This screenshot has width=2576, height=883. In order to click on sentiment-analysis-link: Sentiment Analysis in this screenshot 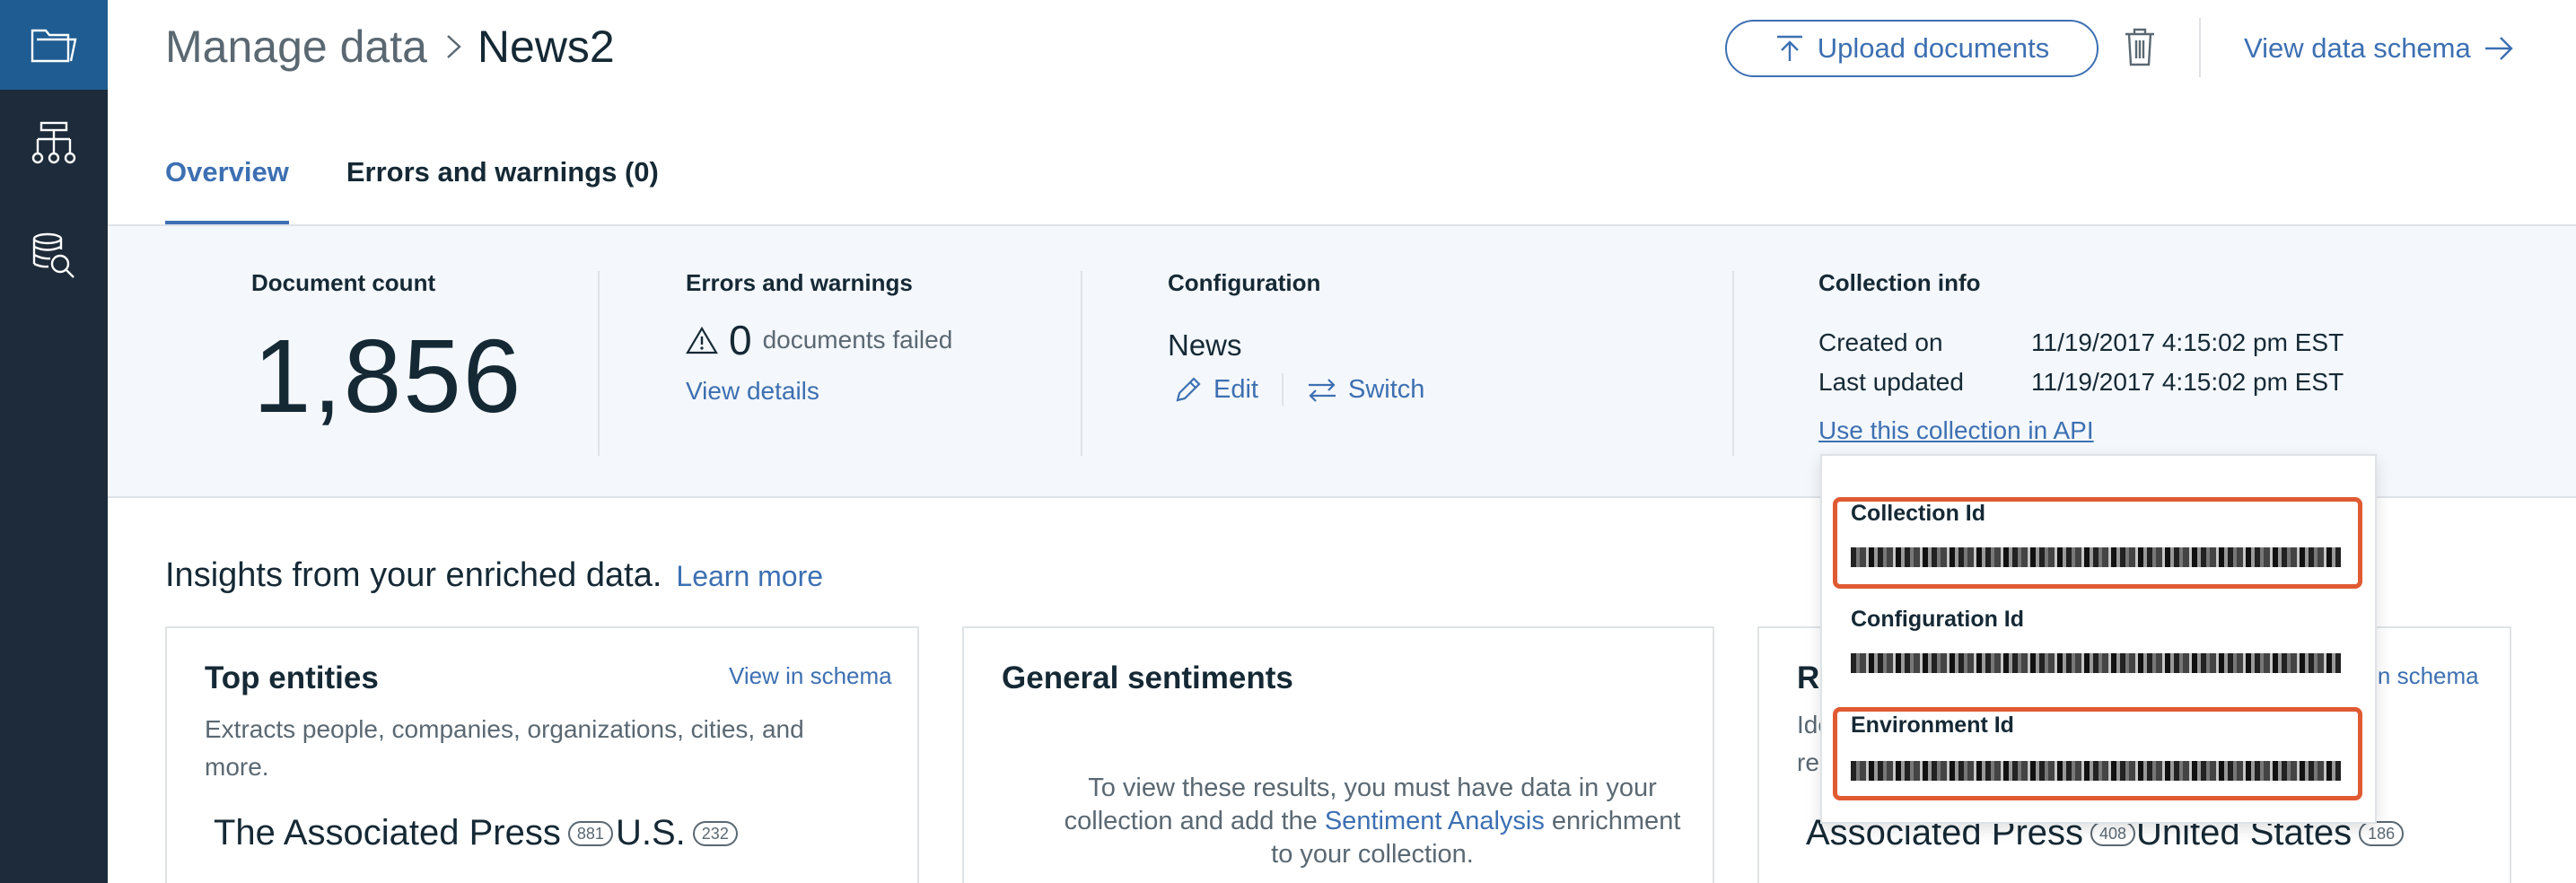, I will do `click(1435, 821)`.